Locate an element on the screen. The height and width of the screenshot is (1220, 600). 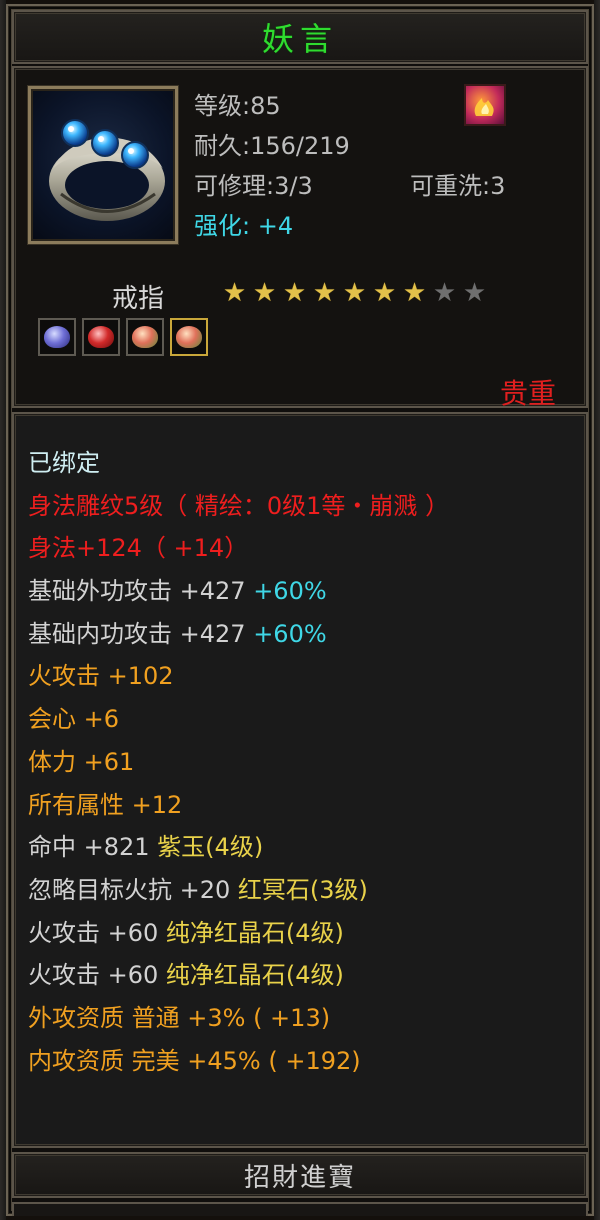
attribute-line: 体力 +61 is located at coordinates (238, 762).